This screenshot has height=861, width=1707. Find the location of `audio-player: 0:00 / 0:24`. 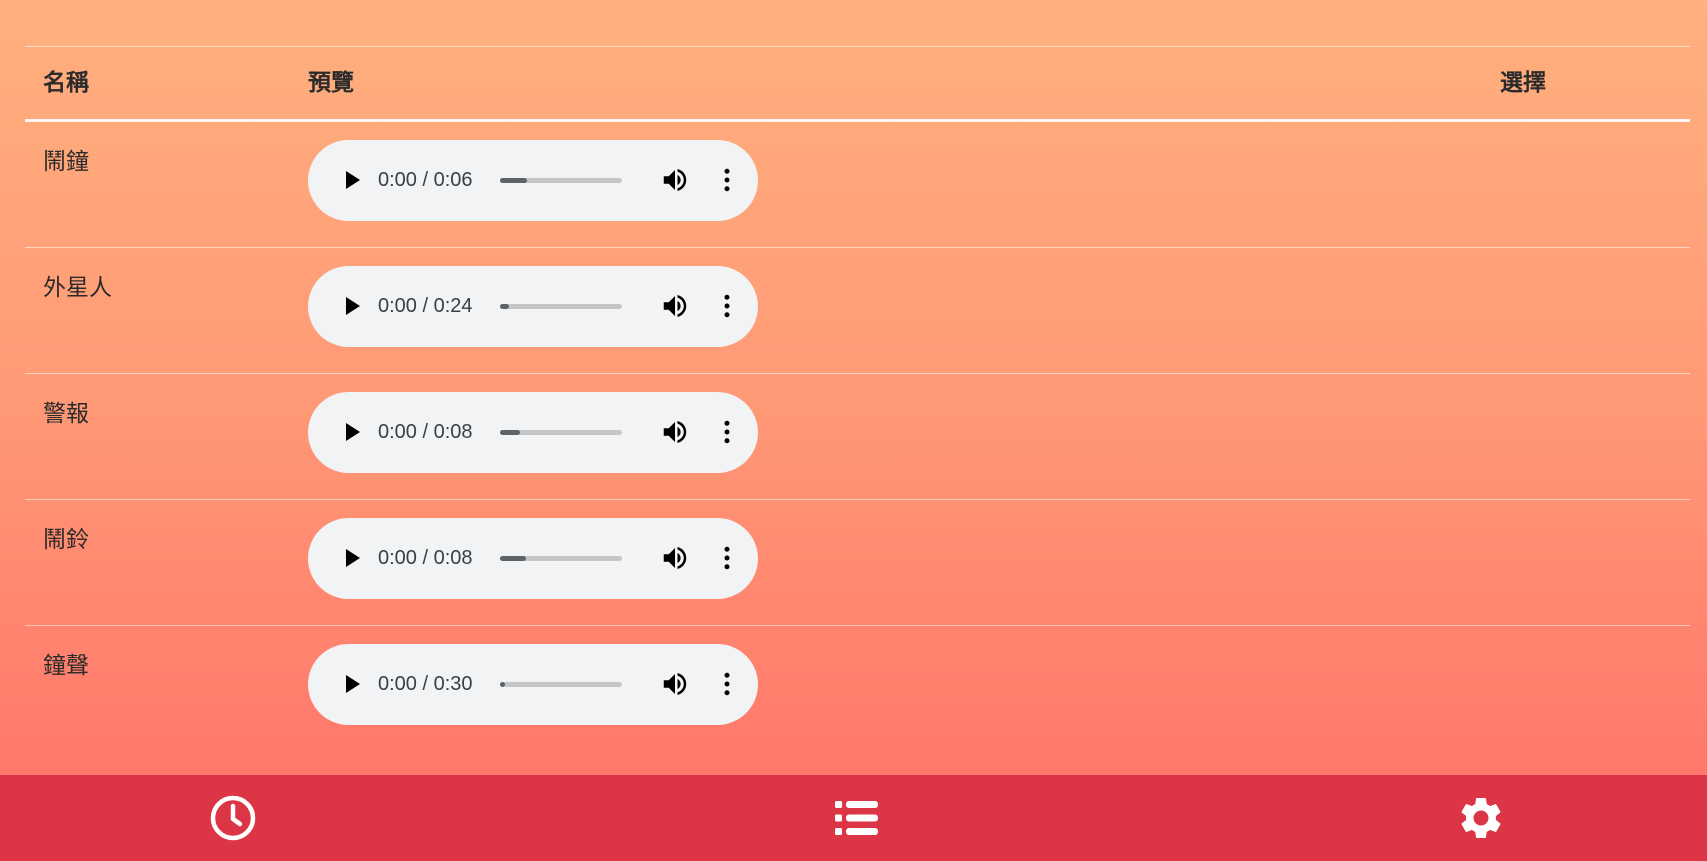

audio-player: 0:00 / 0:24 is located at coordinates (533, 306).